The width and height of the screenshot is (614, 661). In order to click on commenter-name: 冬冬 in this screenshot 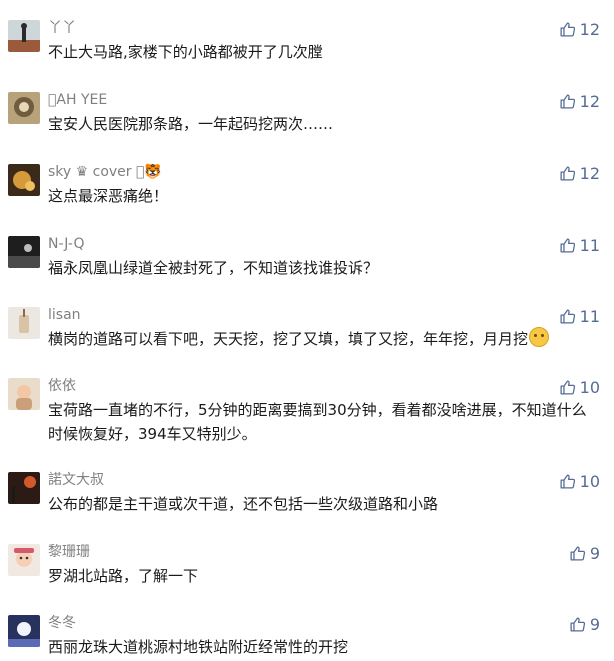, I will do `click(62, 623)`.